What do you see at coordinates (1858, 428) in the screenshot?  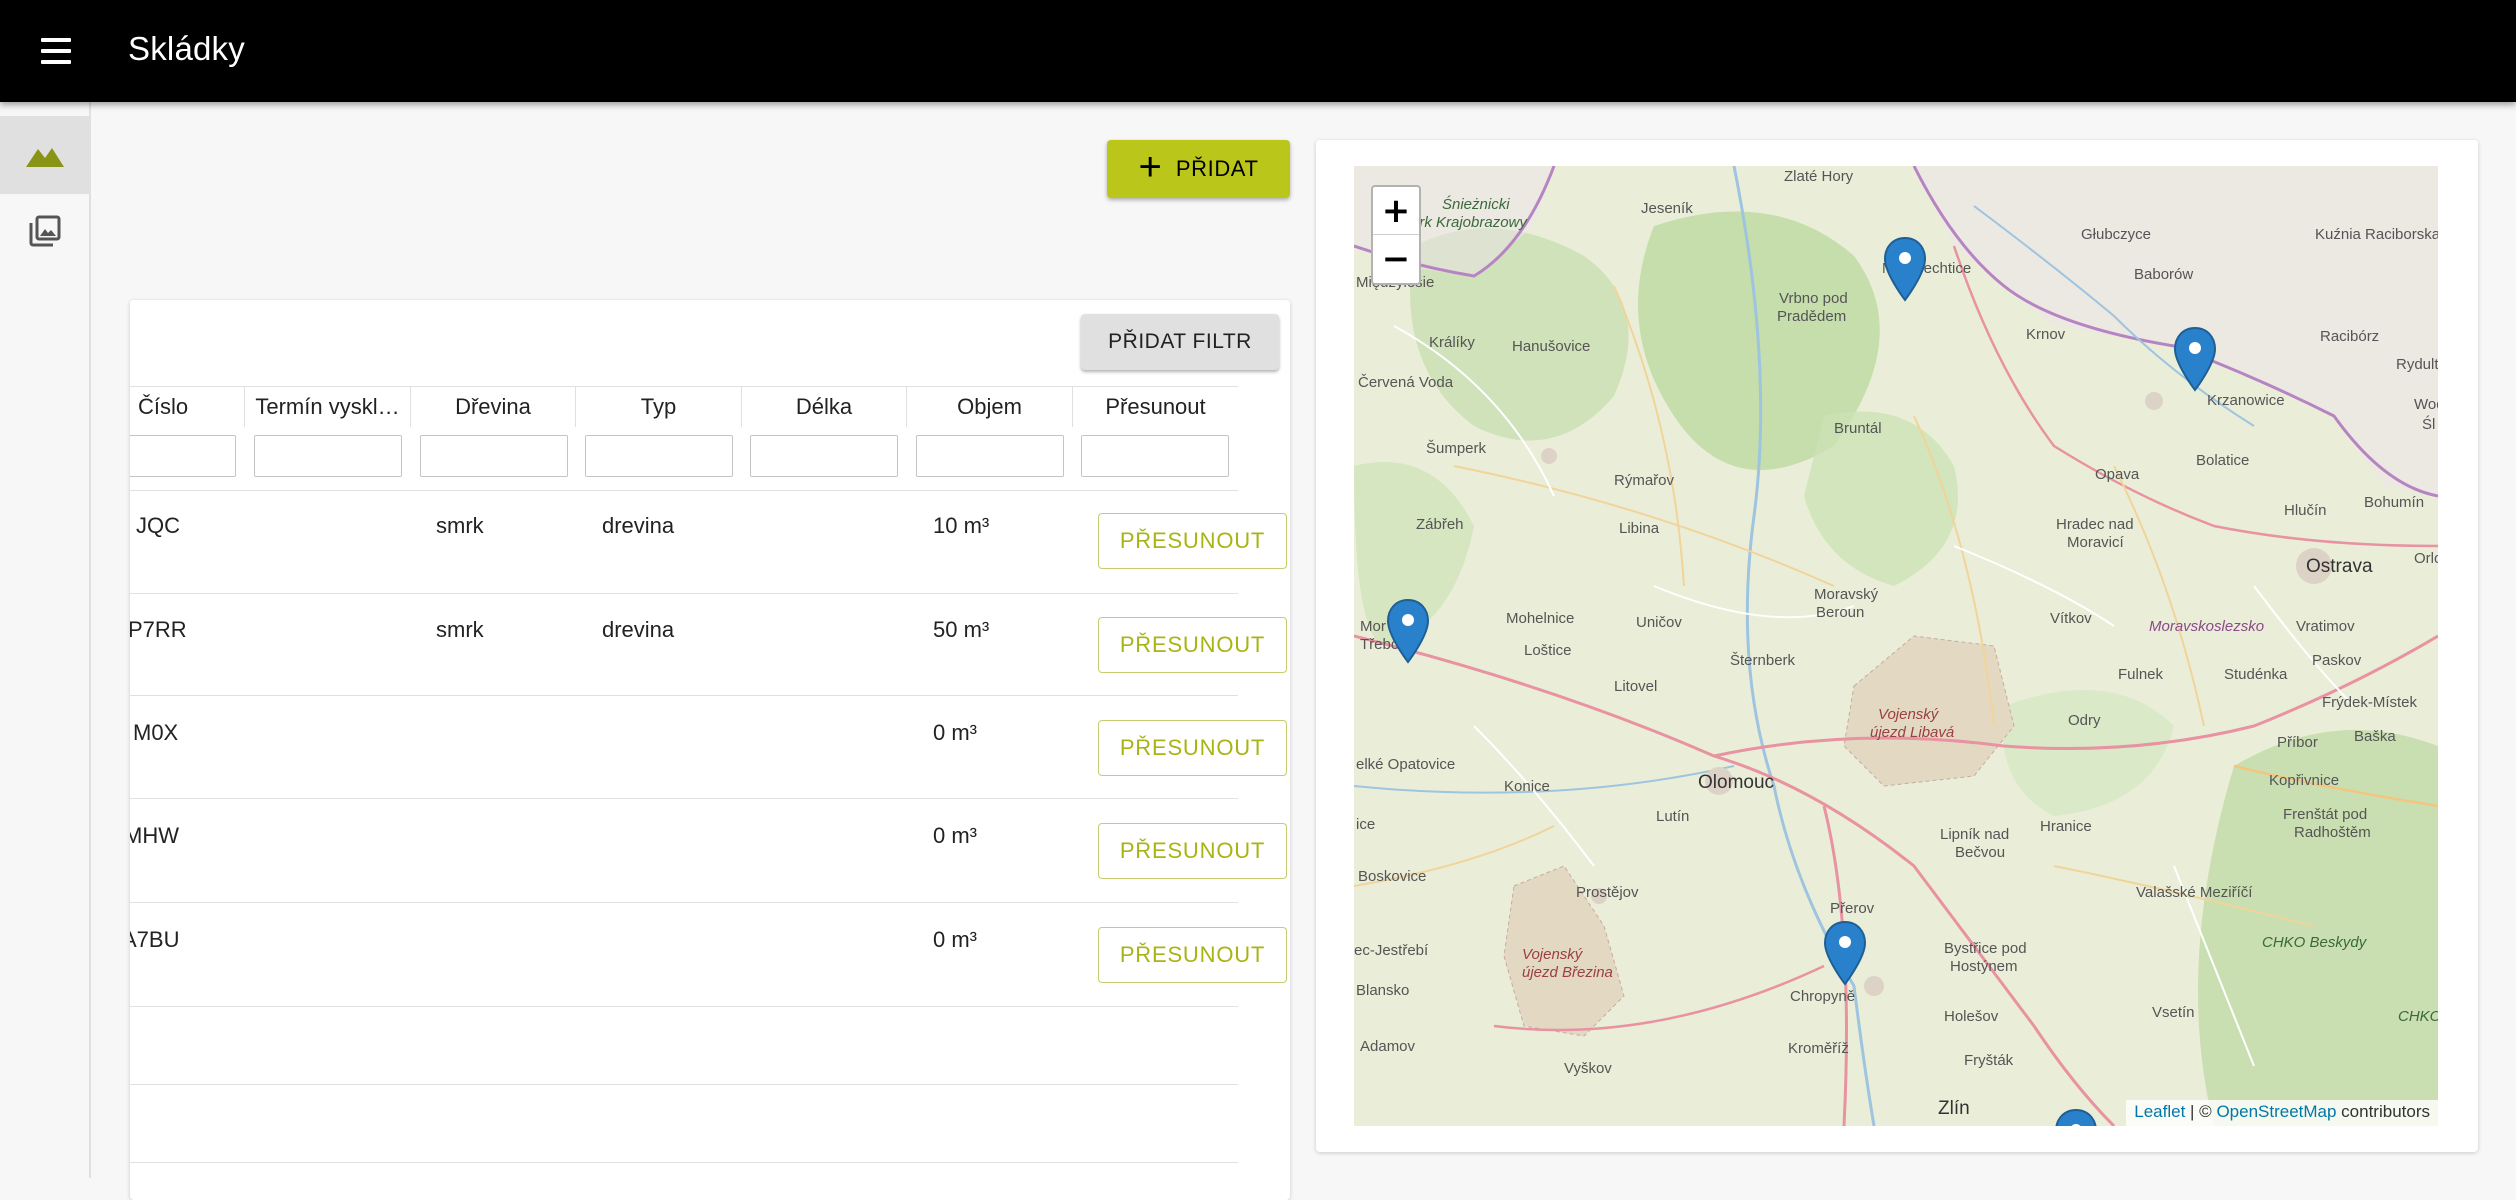 I see `map-label: Bruntál` at bounding box center [1858, 428].